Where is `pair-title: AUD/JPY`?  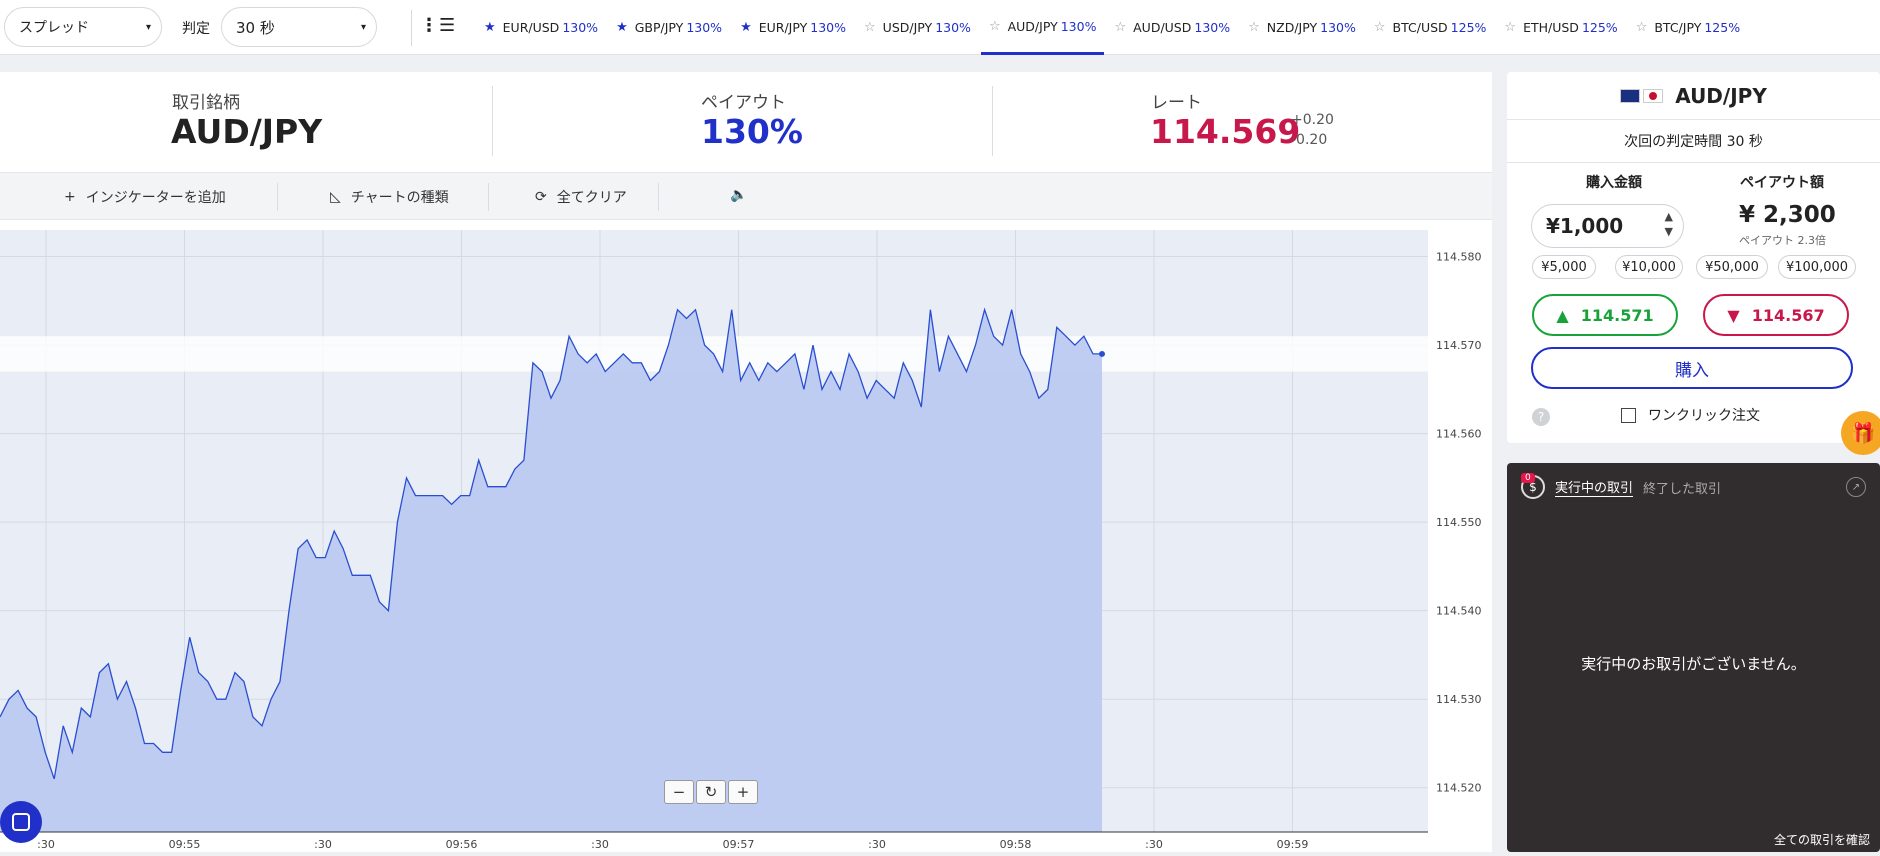 pair-title: AUD/JPY is located at coordinates (1693, 96).